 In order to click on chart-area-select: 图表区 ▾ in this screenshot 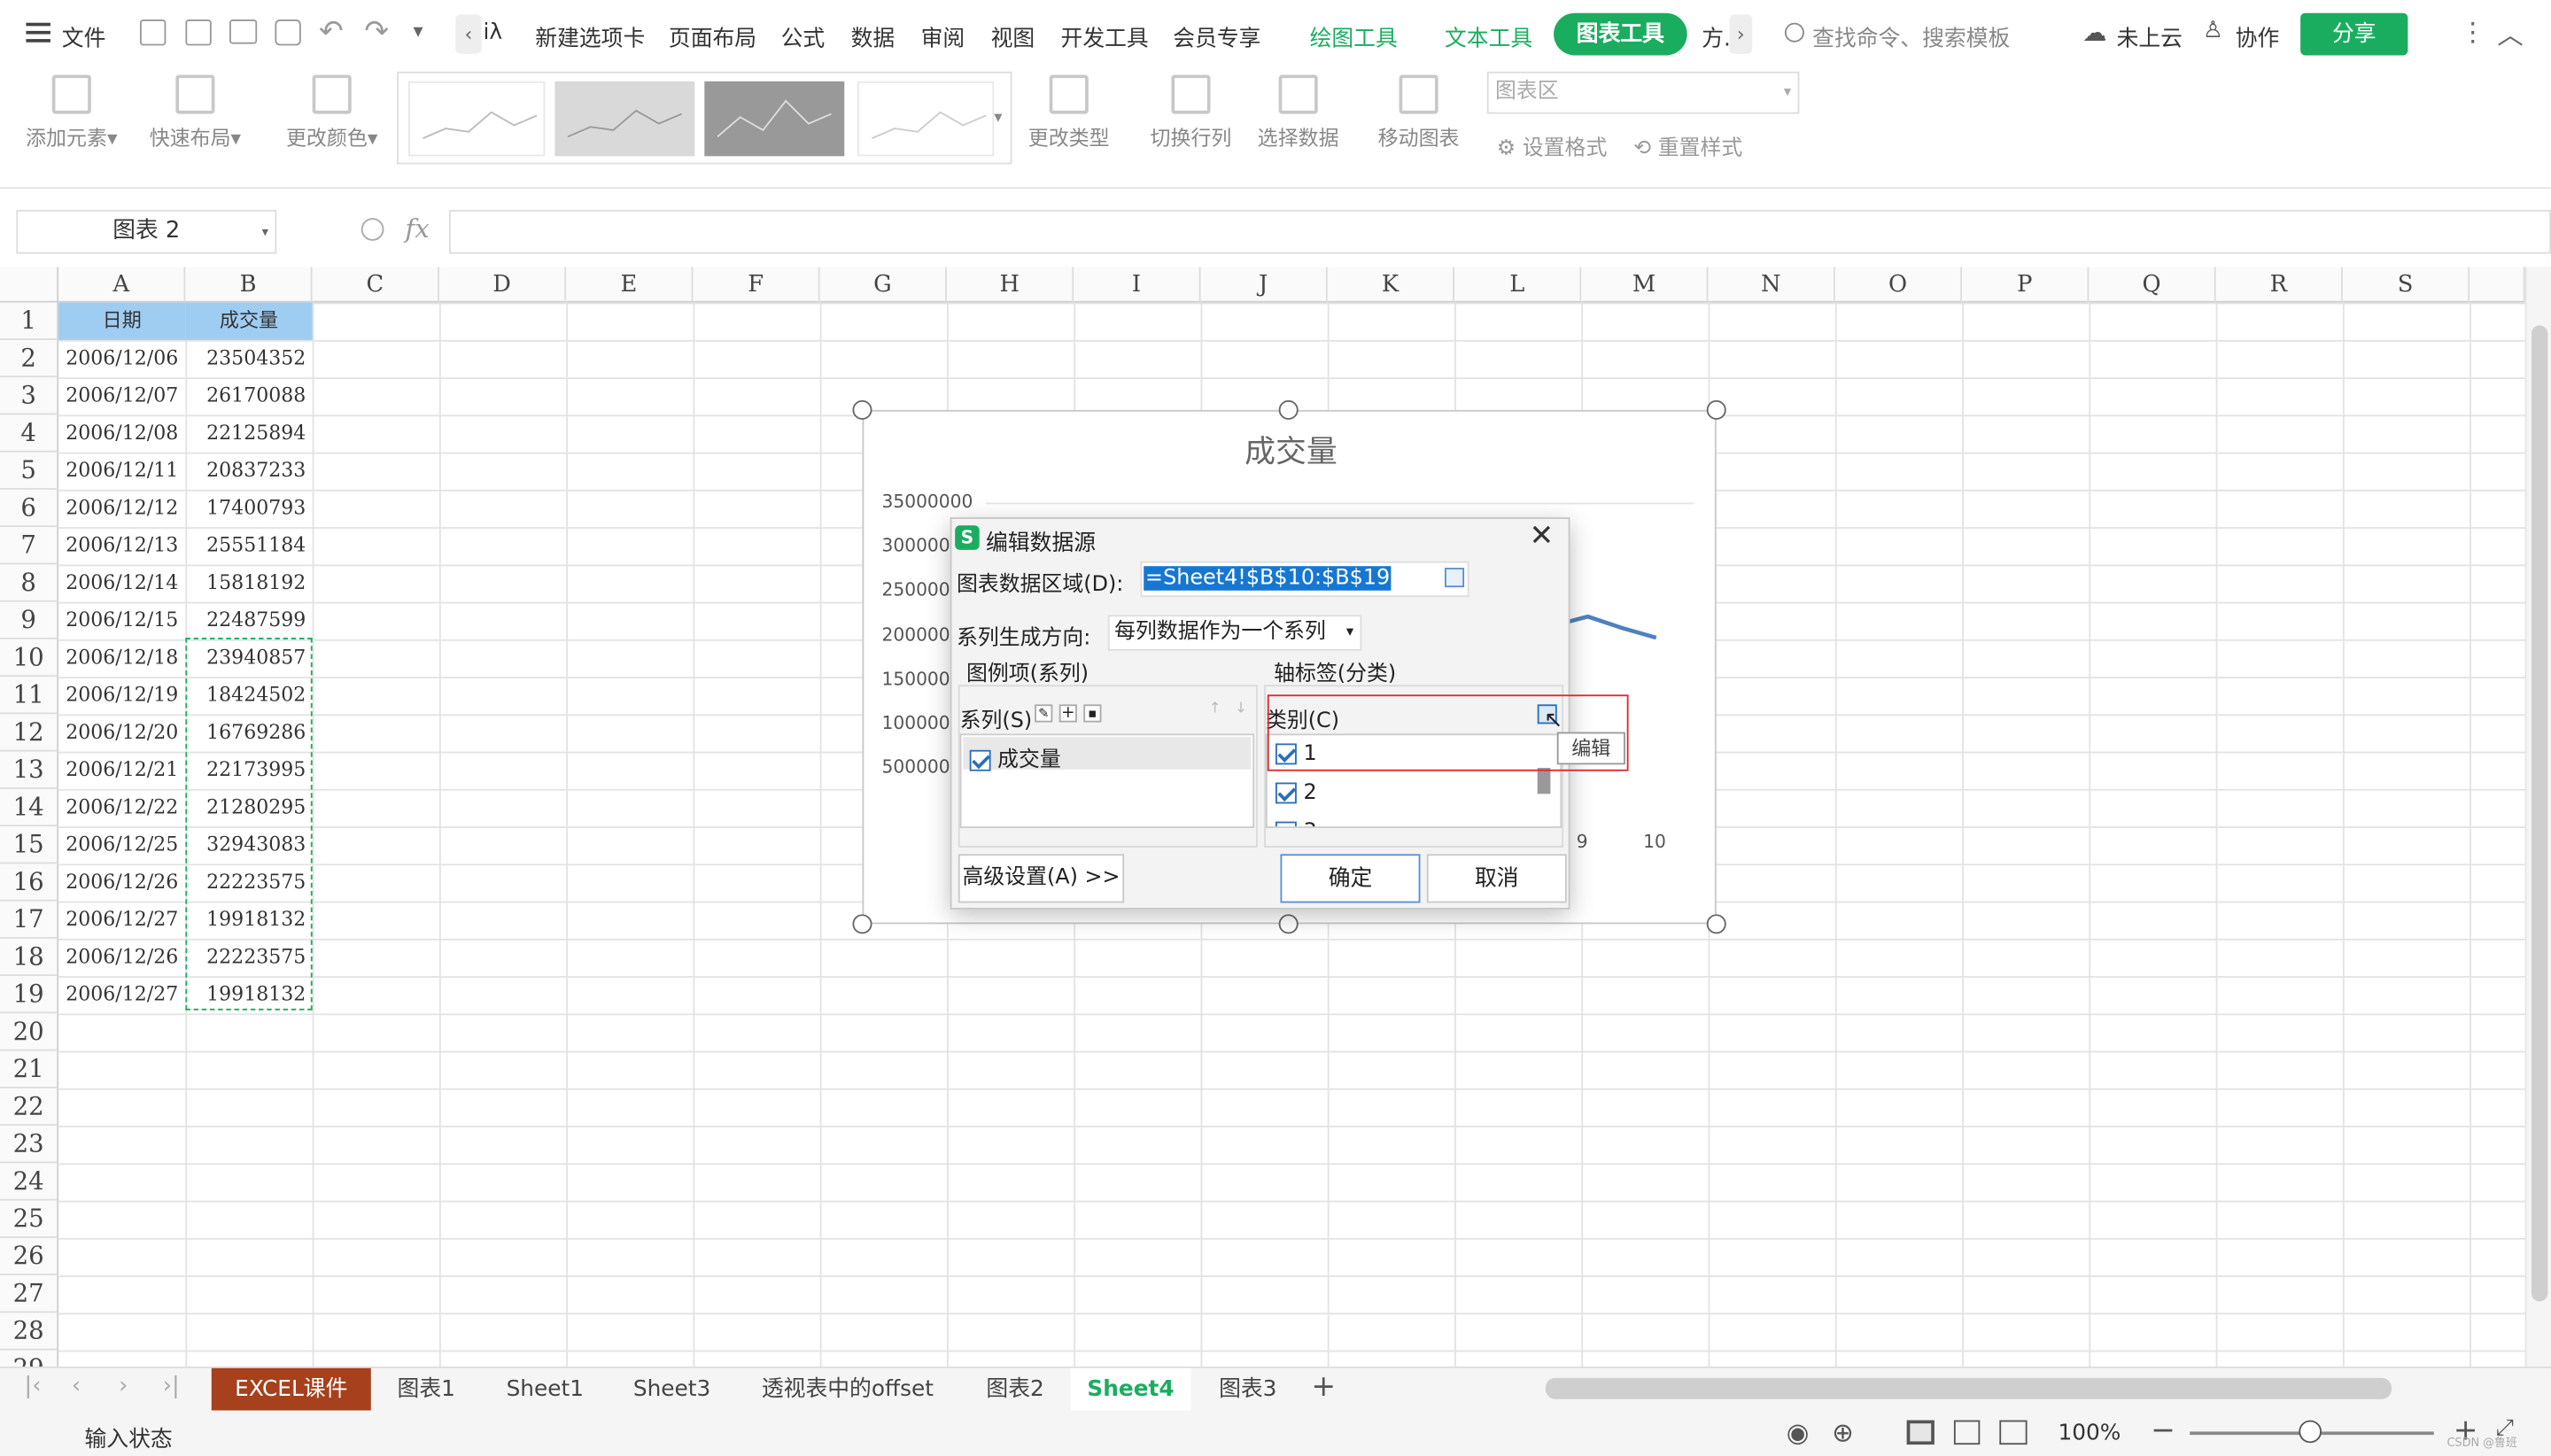, I will do `click(1643, 92)`.